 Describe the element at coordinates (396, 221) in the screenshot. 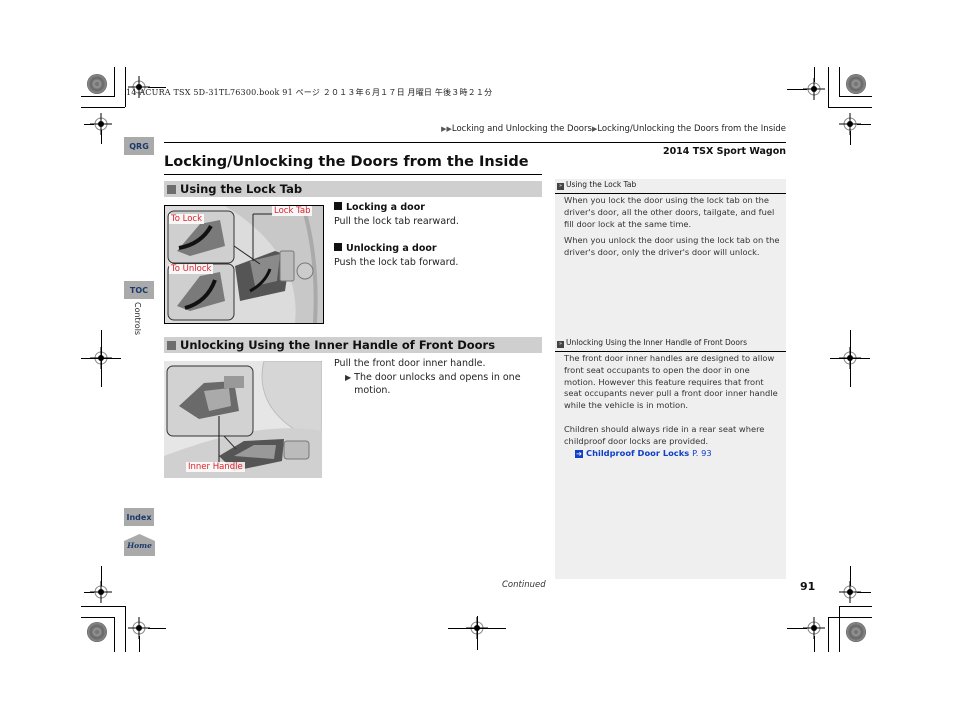

I see `step-text: Pull the lock tab rearward.` at that location.